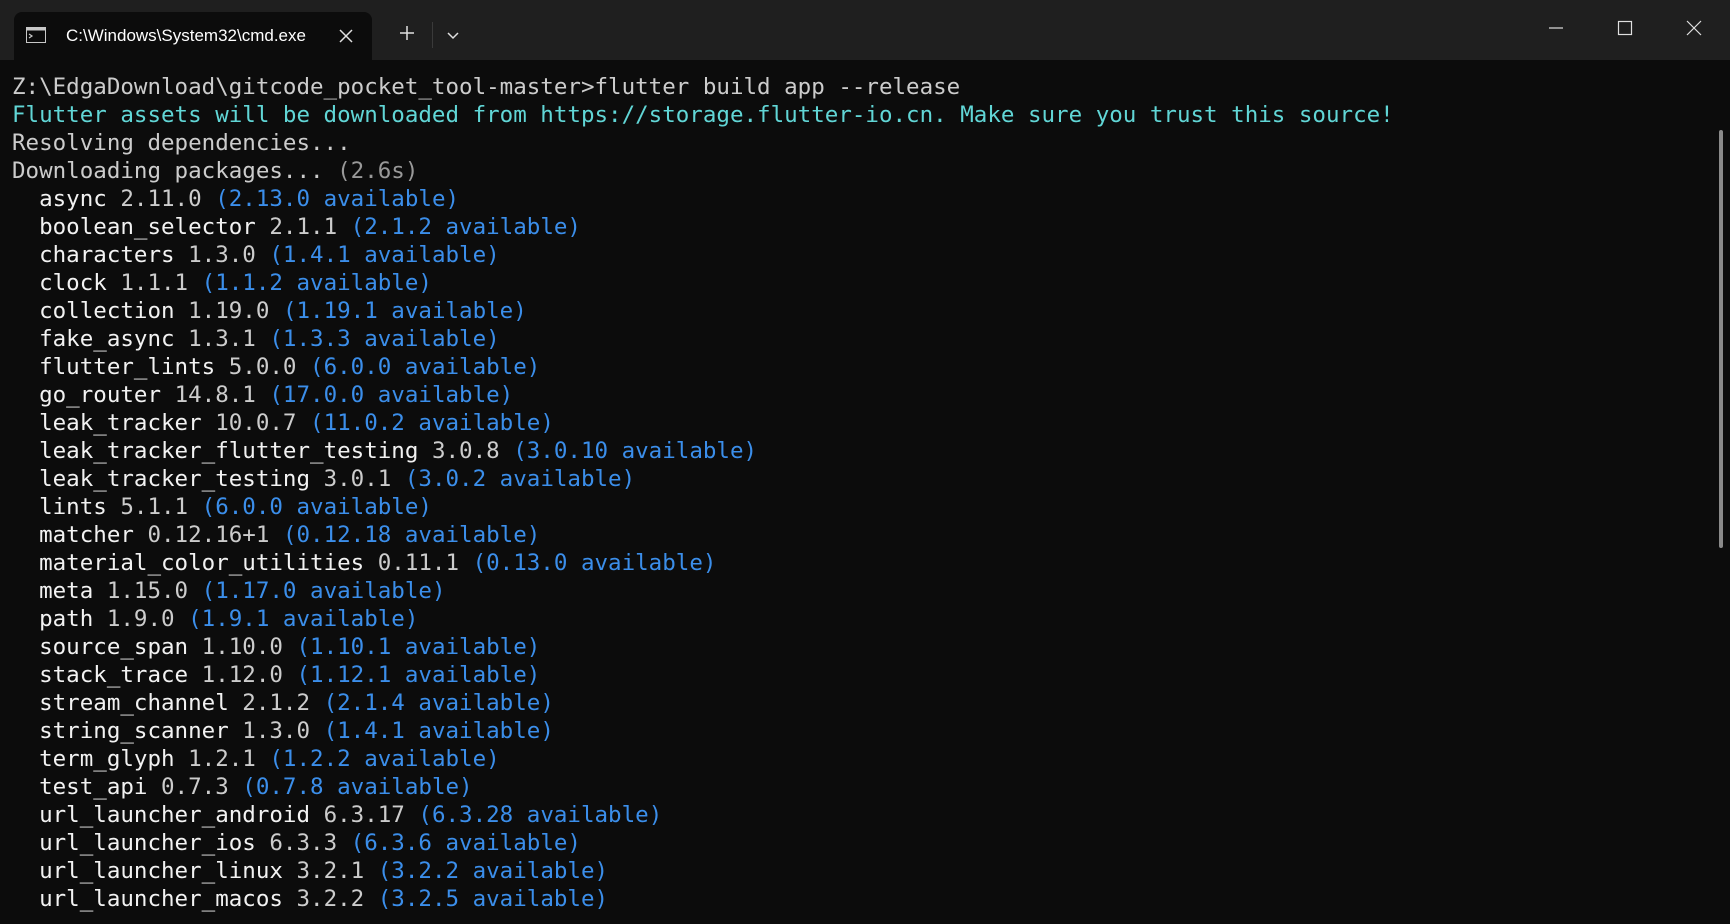  I want to click on package-name: meta, so click(66, 591).